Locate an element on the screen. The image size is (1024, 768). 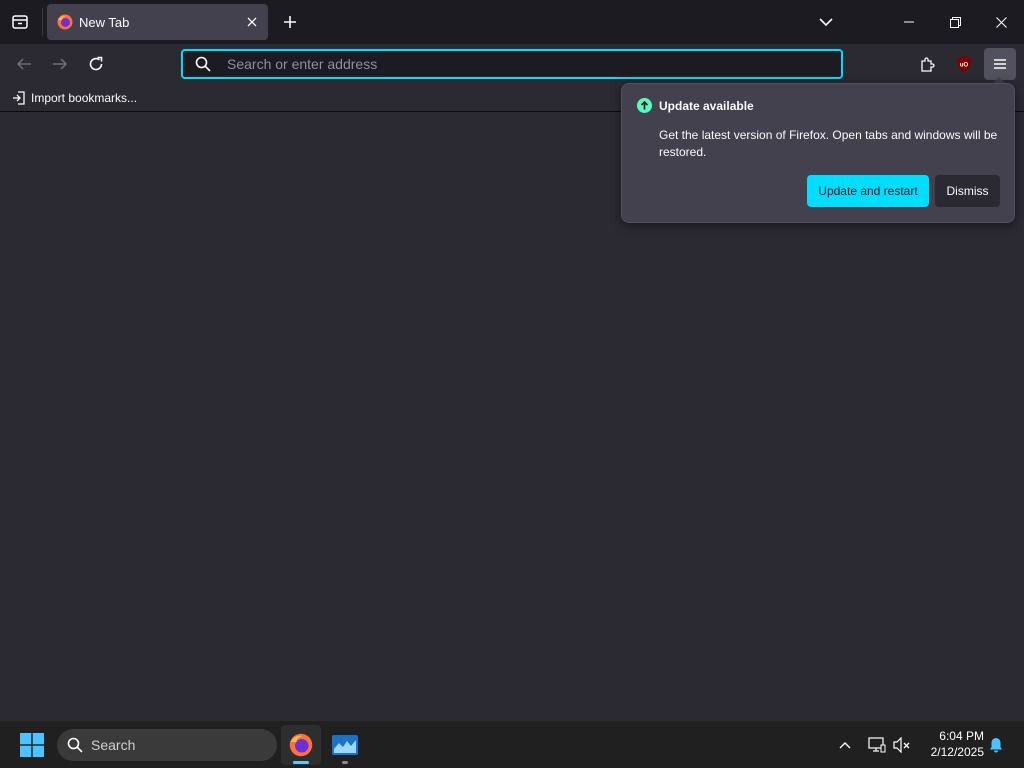
network-button is located at coordinates (877, 745).